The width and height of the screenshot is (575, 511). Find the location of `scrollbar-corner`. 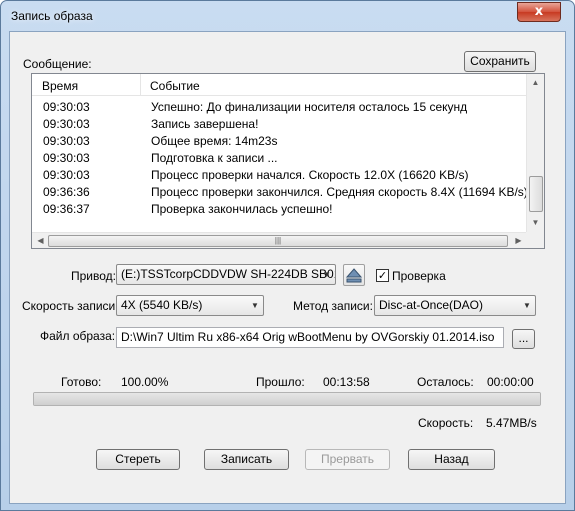

scrollbar-corner is located at coordinates (535, 240).